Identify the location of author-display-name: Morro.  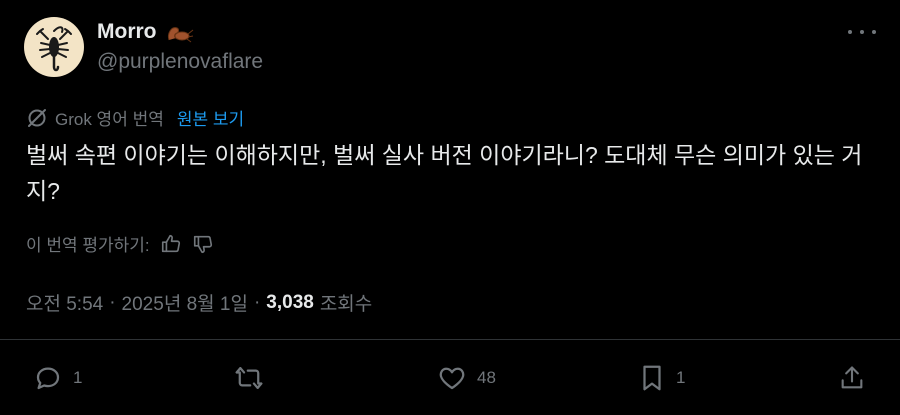
(146, 32).